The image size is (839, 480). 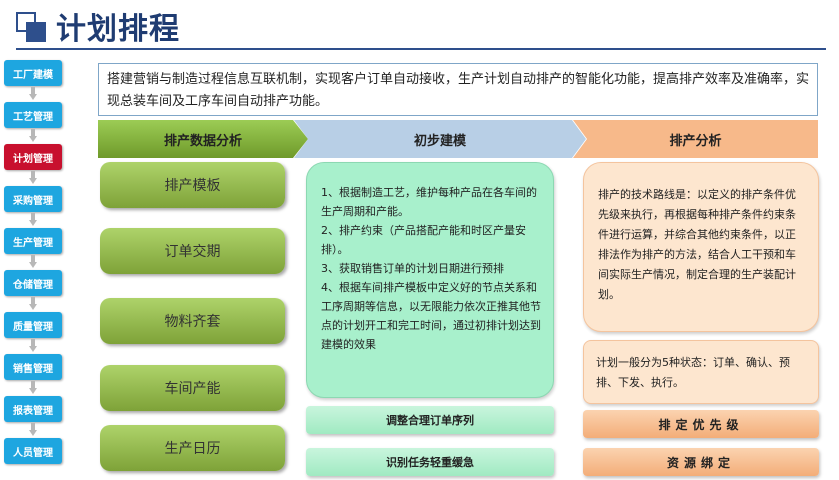 What do you see at coordinates (33, 199) in the screenshot?
I see `sidebar-item-purchase-management: 采购管理` at bounding box center [33, 199].